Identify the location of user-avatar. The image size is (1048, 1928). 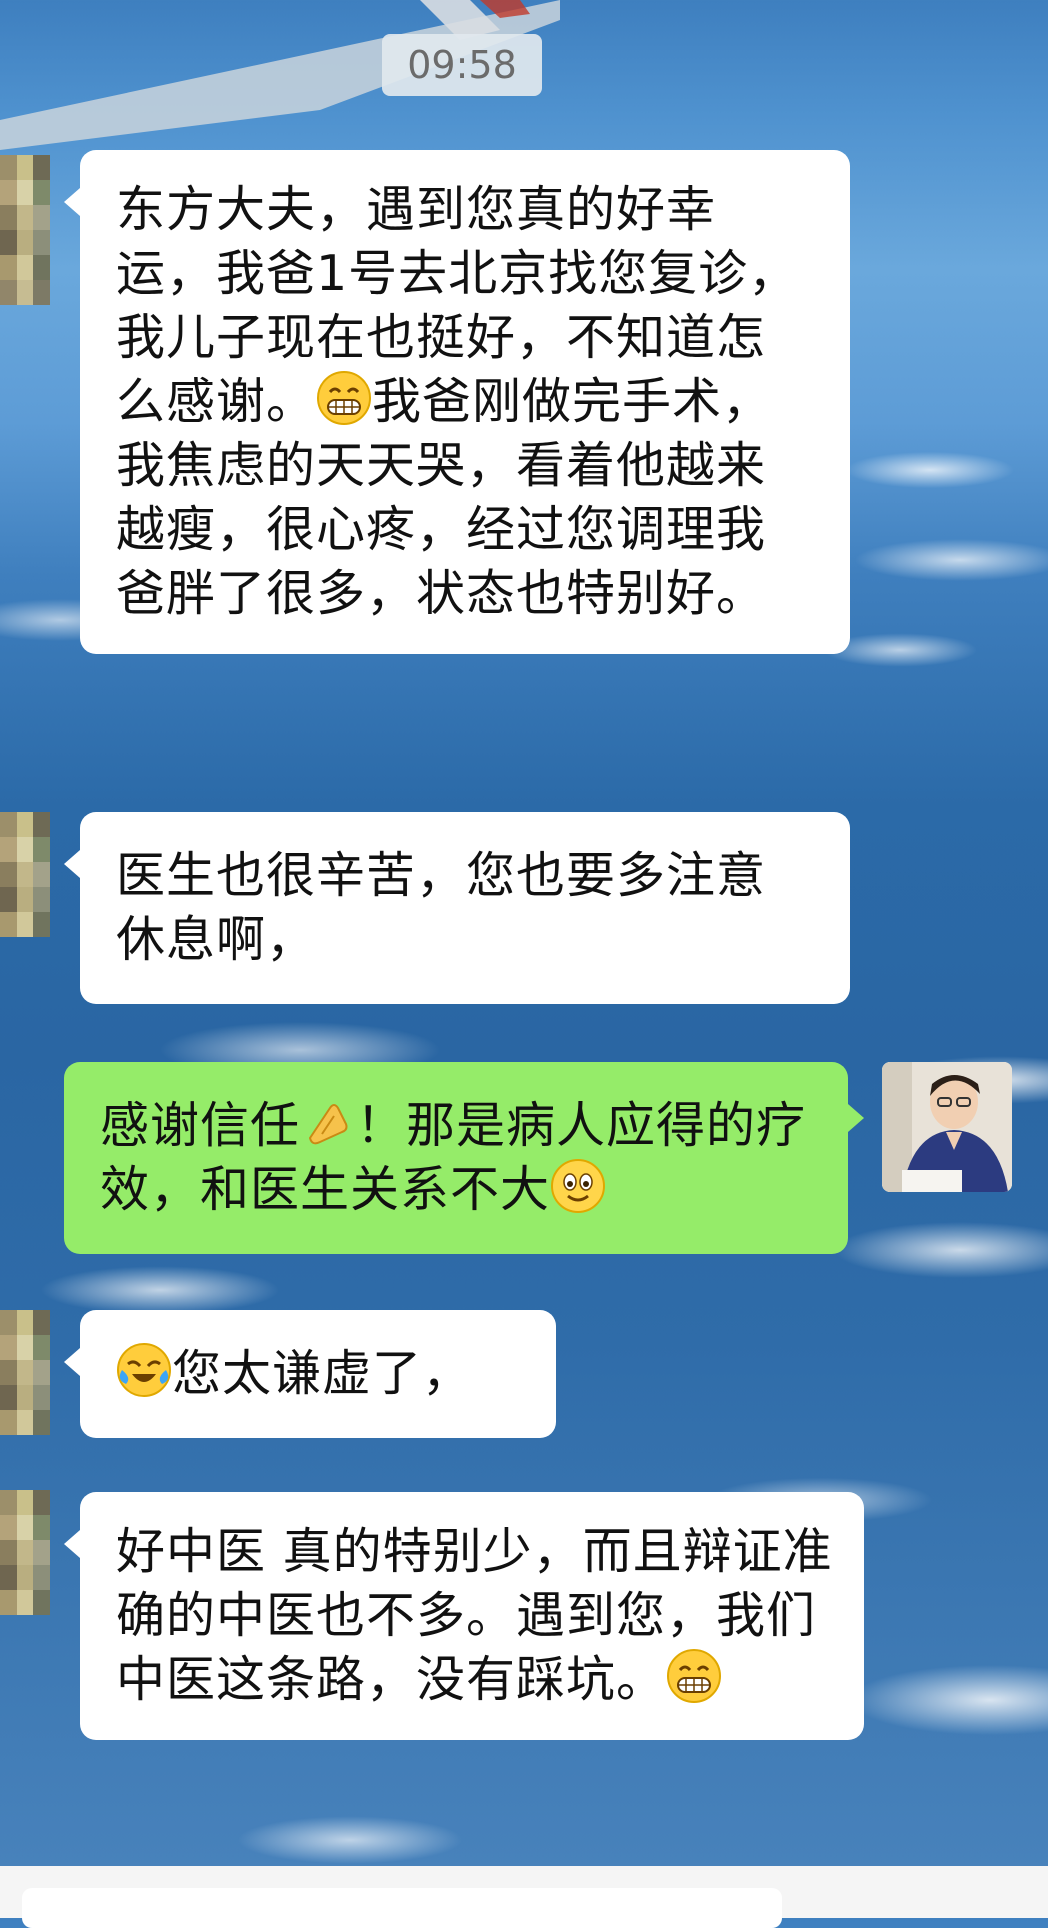
(947, 1127).